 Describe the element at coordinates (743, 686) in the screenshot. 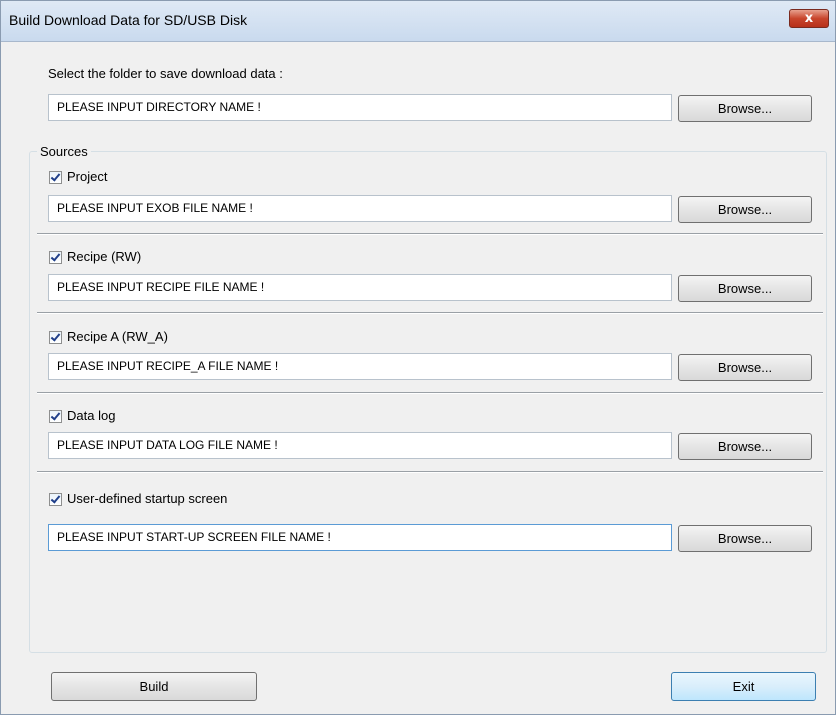

I see `exit-button: Exit` at that location.